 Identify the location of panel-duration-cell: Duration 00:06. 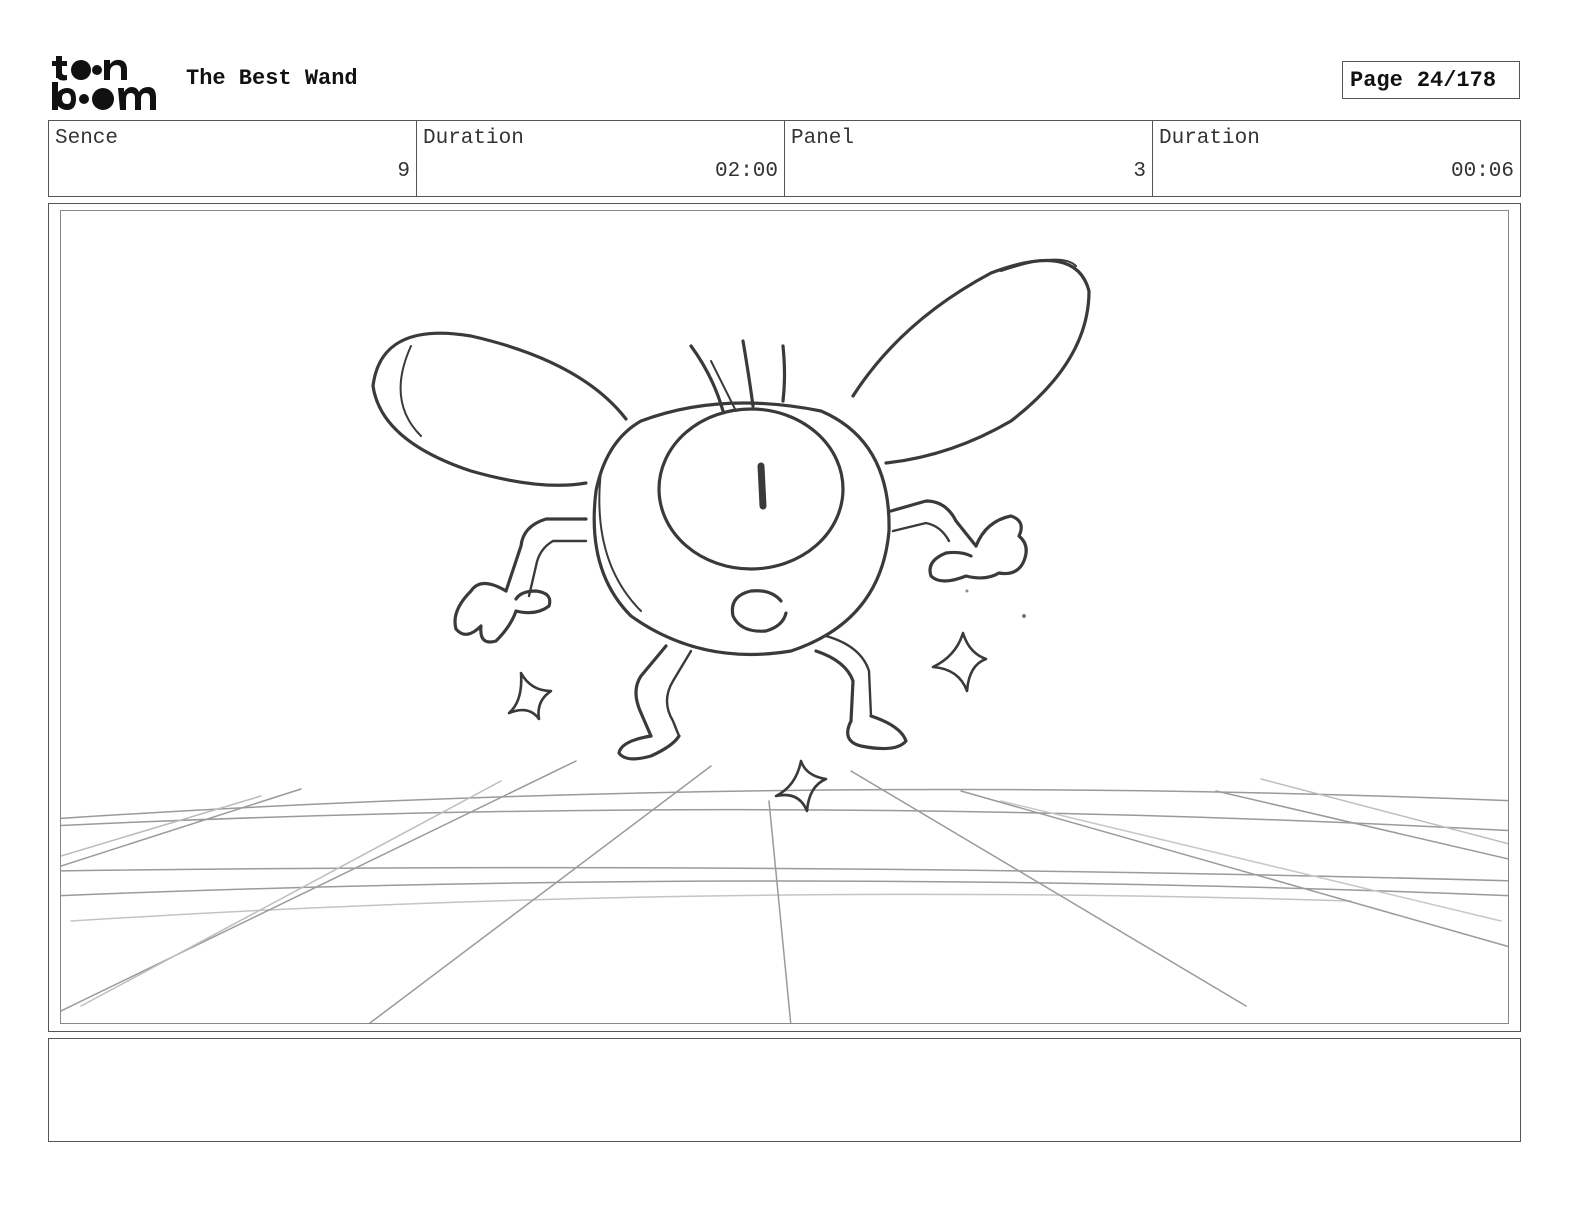
(1336, 158).